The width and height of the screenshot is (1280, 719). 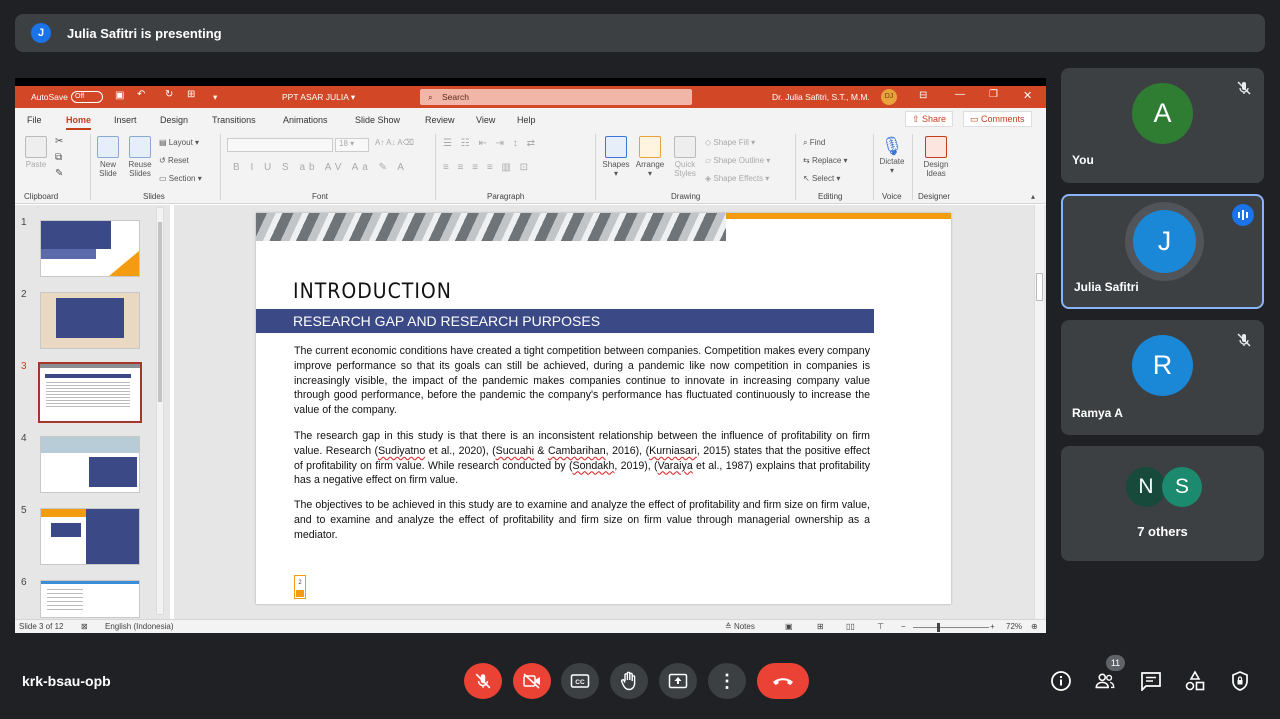 I want to click on undo-icon: ↶, so click(x=141, y=94).